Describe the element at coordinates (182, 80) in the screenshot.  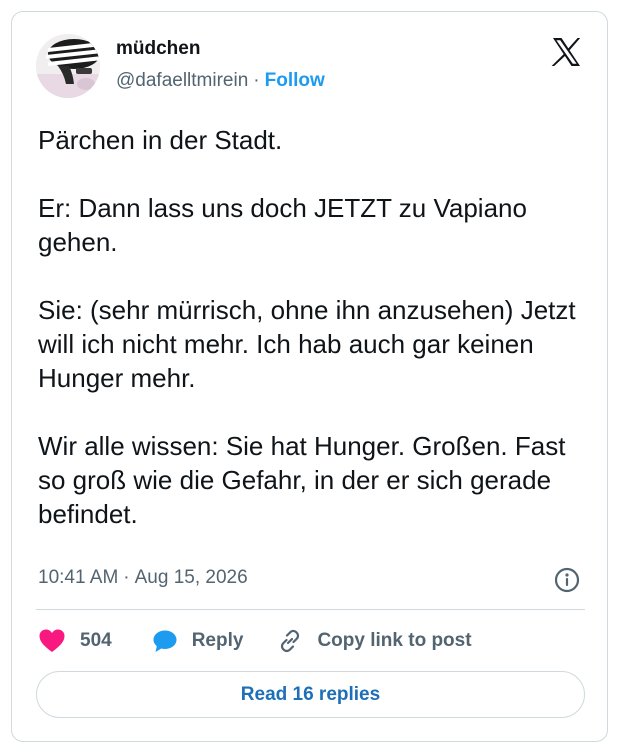
I see `author-handle: @dafaelltmirein` at that location.